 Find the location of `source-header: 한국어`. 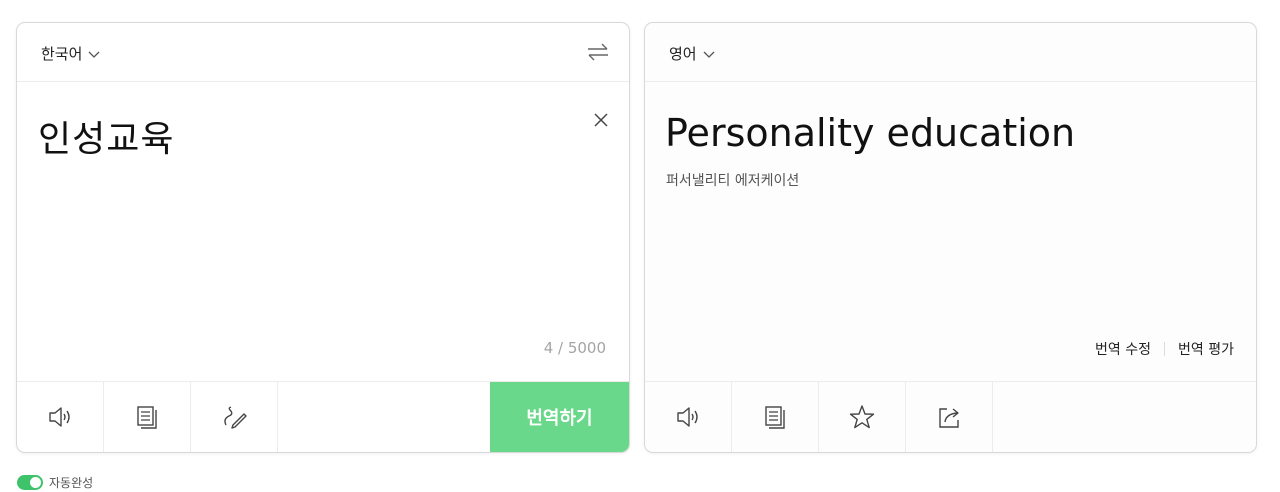

source-header: 한국어 is located at coordinates (323, 52).